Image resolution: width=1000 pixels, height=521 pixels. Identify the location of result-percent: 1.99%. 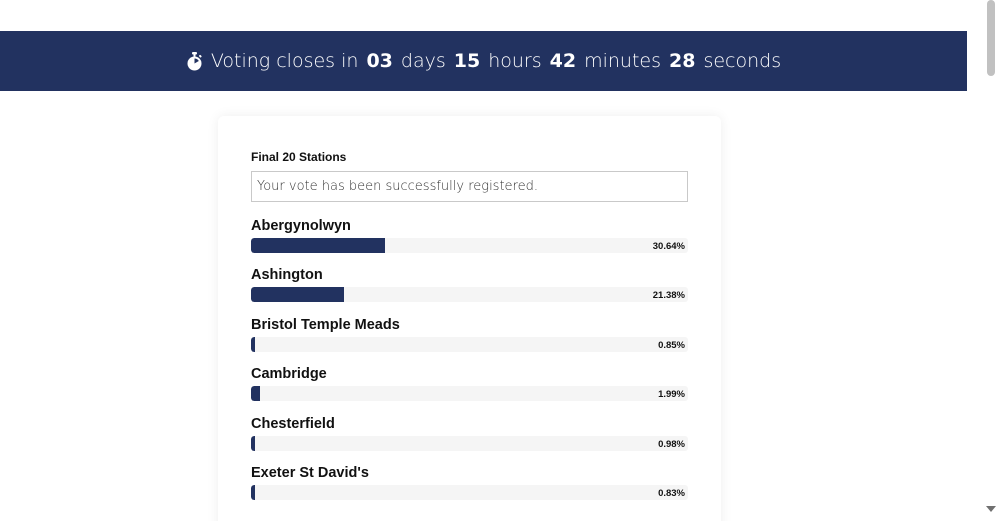
(671, 395).